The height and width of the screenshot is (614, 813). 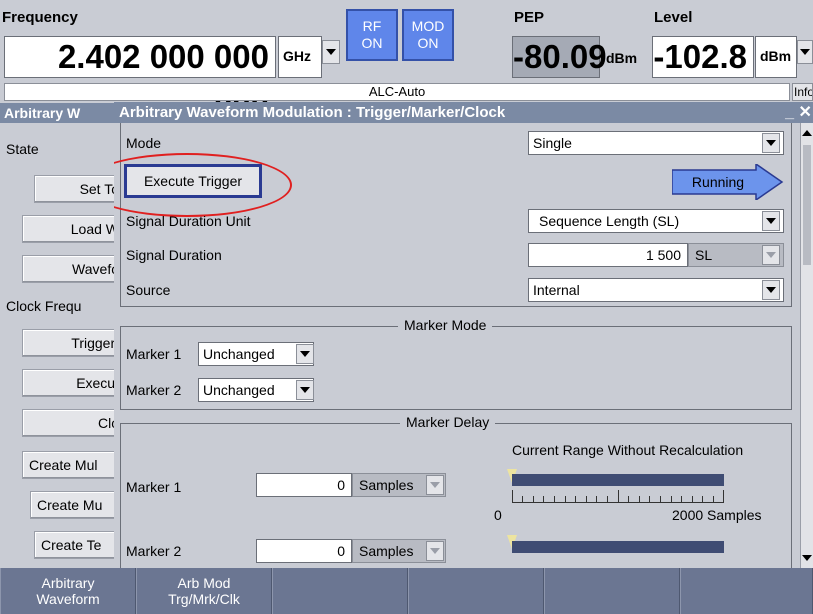 What do you see at coordinates (40, 17) in the screenshot?
I see `frequency-label: Frequency` at bounding box center [40, 17].